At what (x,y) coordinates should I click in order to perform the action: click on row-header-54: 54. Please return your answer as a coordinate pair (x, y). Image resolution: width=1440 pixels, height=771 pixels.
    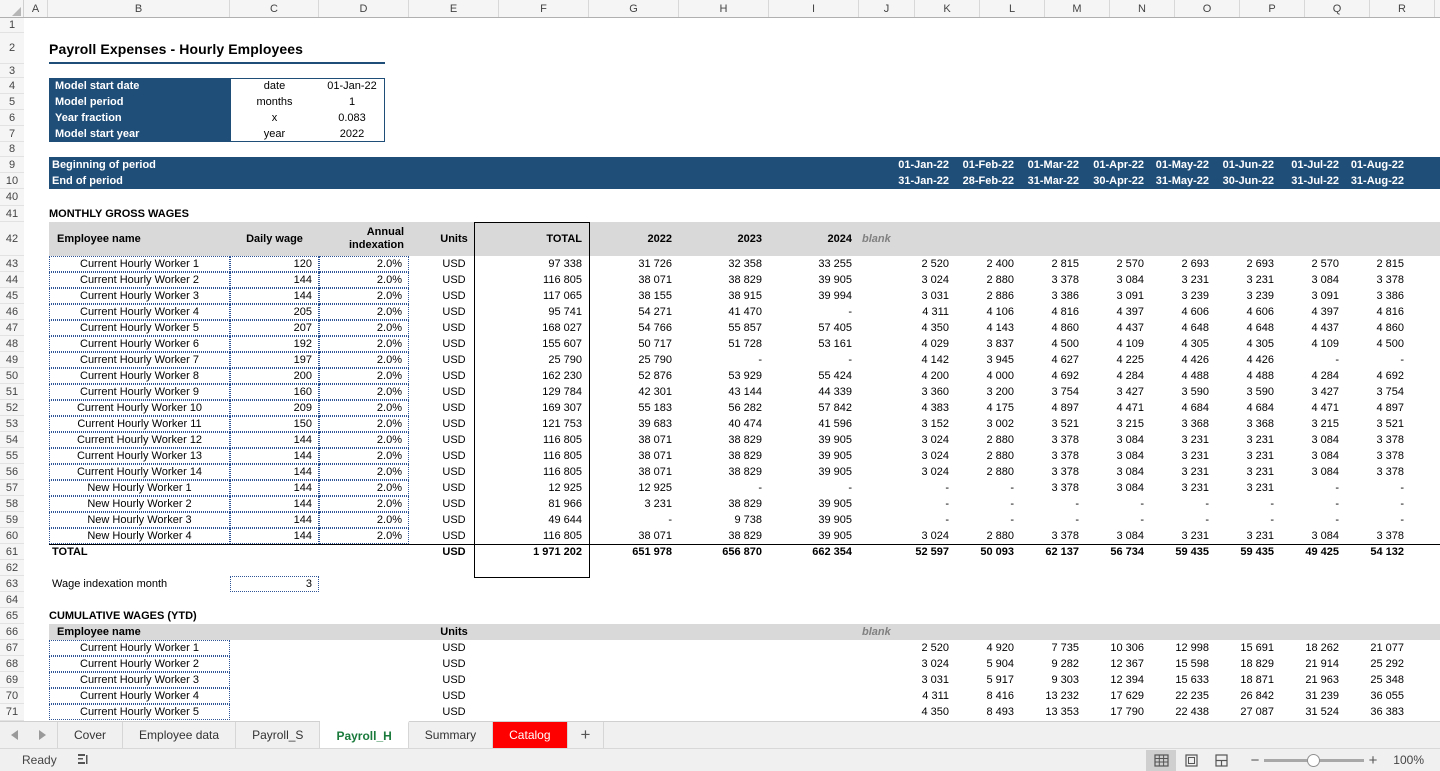
    Looking at the image, I should click on (12, 440).